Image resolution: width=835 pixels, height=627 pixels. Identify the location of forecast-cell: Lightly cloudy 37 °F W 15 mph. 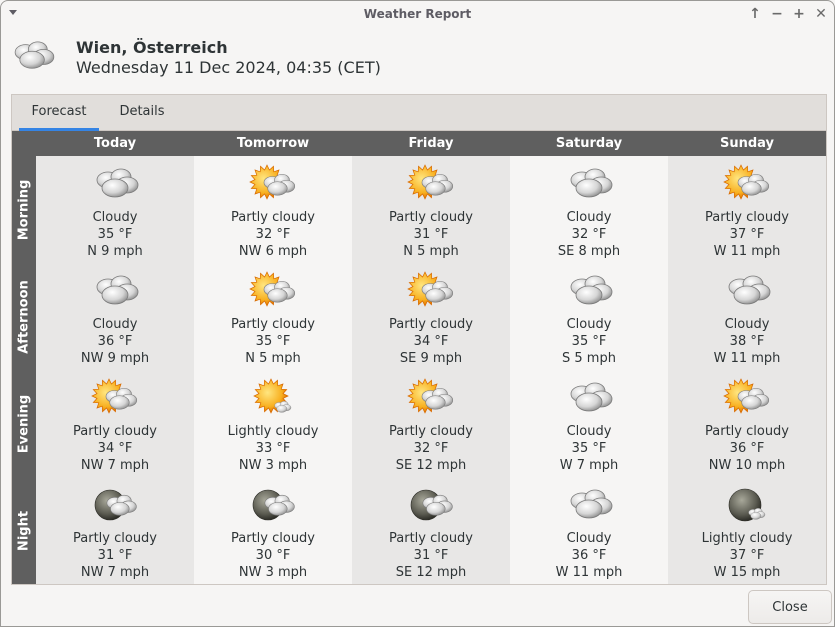
(747, 530).